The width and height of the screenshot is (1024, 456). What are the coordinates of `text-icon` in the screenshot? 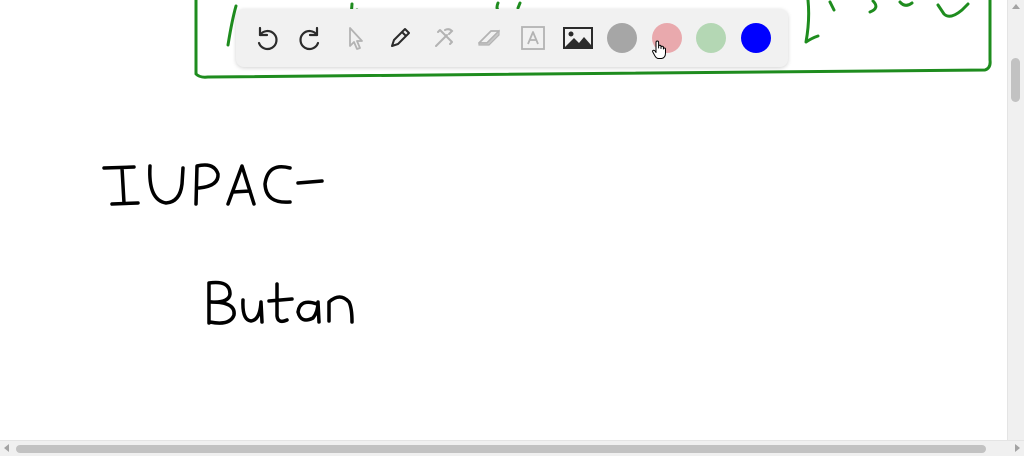 It's located at (533, 38).